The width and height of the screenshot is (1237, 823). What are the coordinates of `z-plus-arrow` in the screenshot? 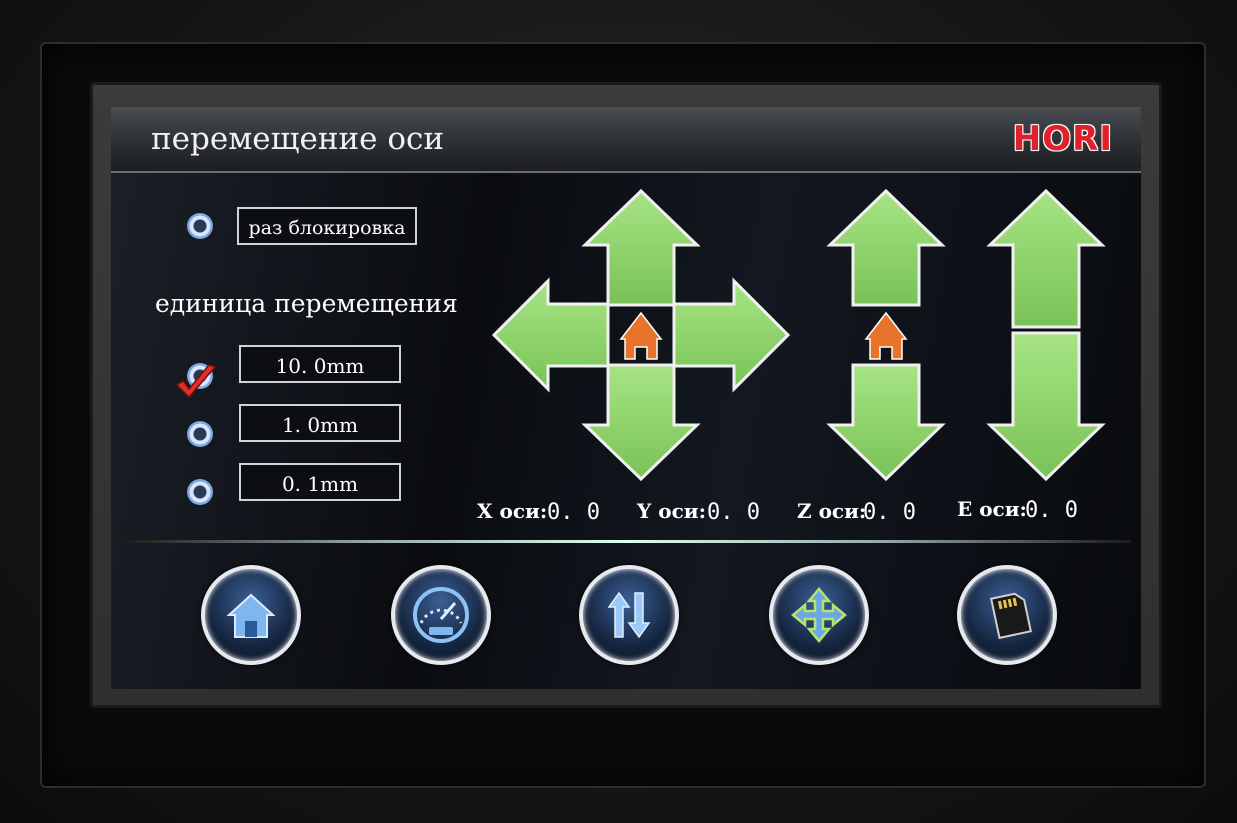 It's located at (886, 247).